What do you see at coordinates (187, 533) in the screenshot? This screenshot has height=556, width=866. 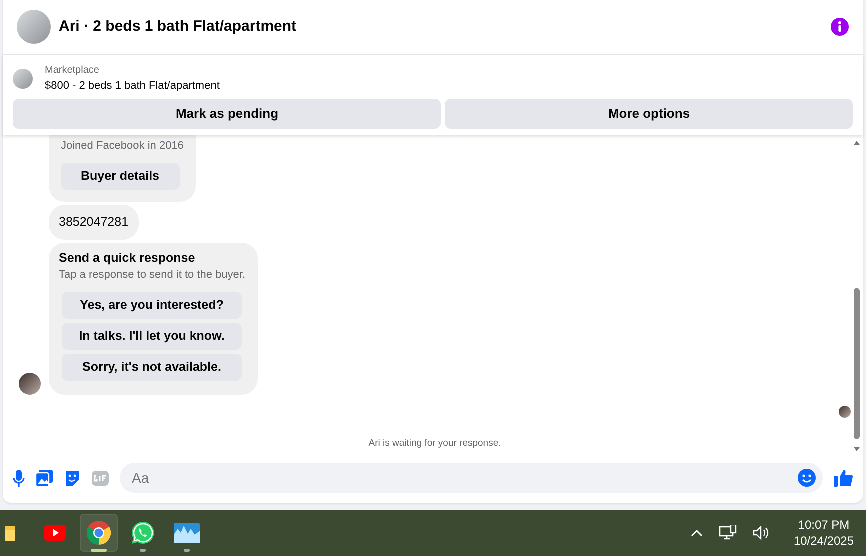 I see `photos-app-icon` at bounding box center [187, 533].